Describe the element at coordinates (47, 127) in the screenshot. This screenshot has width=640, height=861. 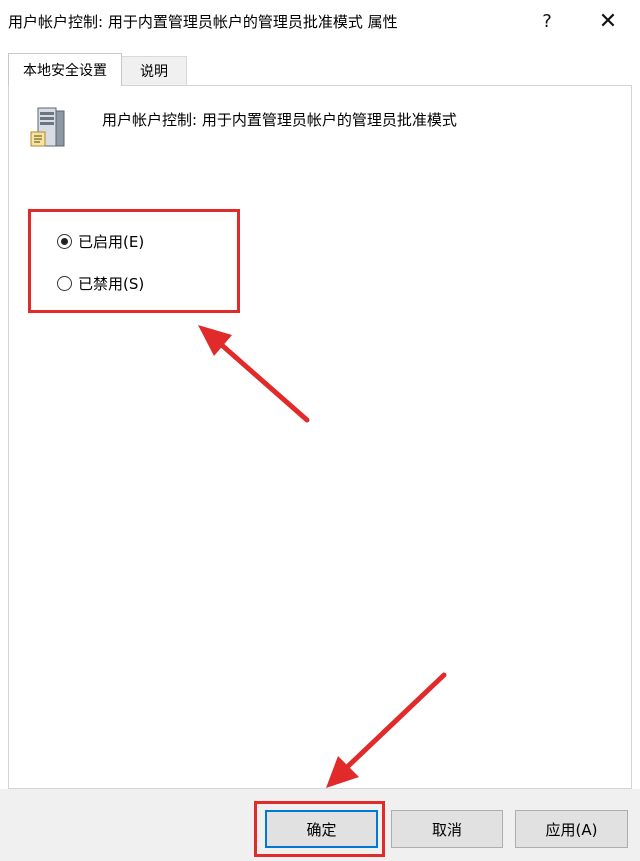
I see `server-policy-icon` at that location.